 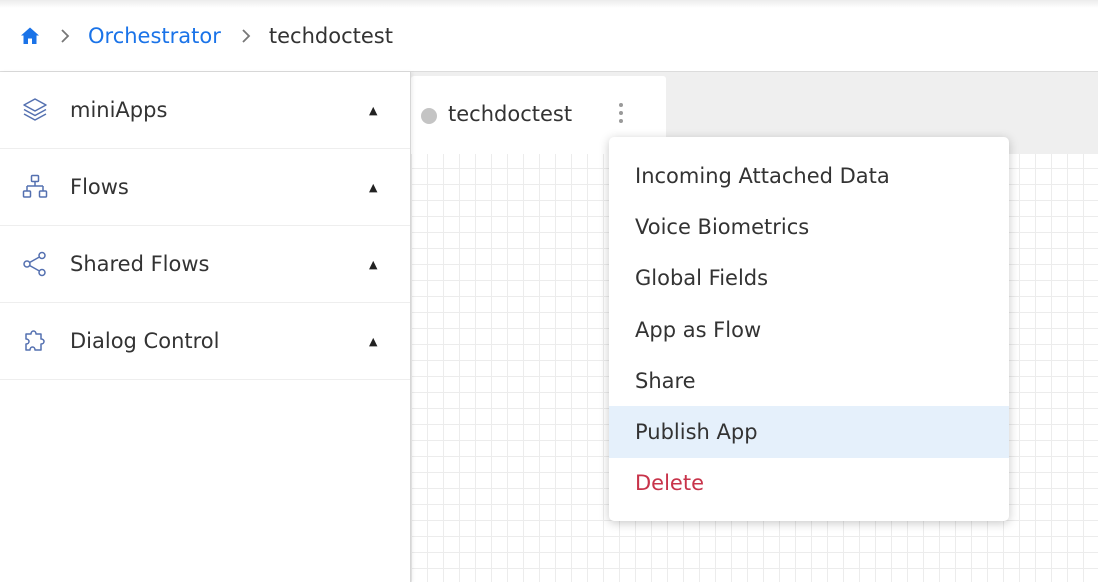 I want to click on menu-item-delete: Delete, so click(x=809, y=483).